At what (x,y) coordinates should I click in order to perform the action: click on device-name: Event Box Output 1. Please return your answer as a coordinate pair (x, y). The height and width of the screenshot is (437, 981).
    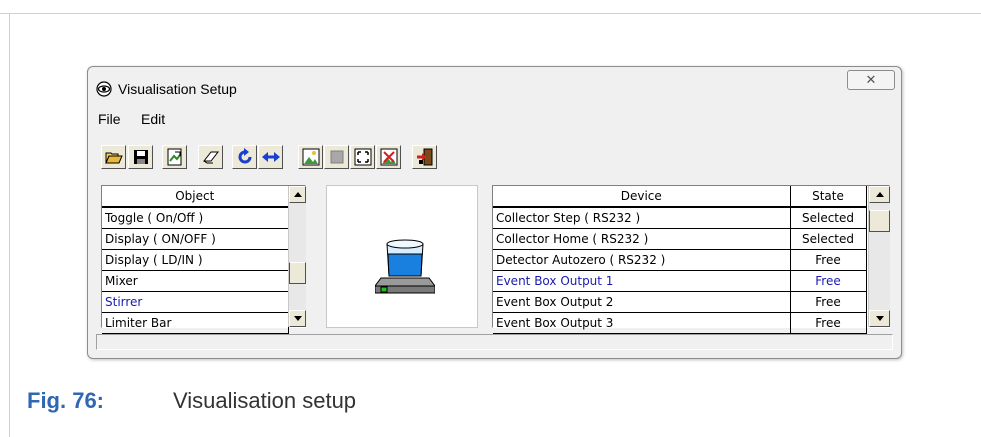
    Looking at the image, I should click on (642, 281).